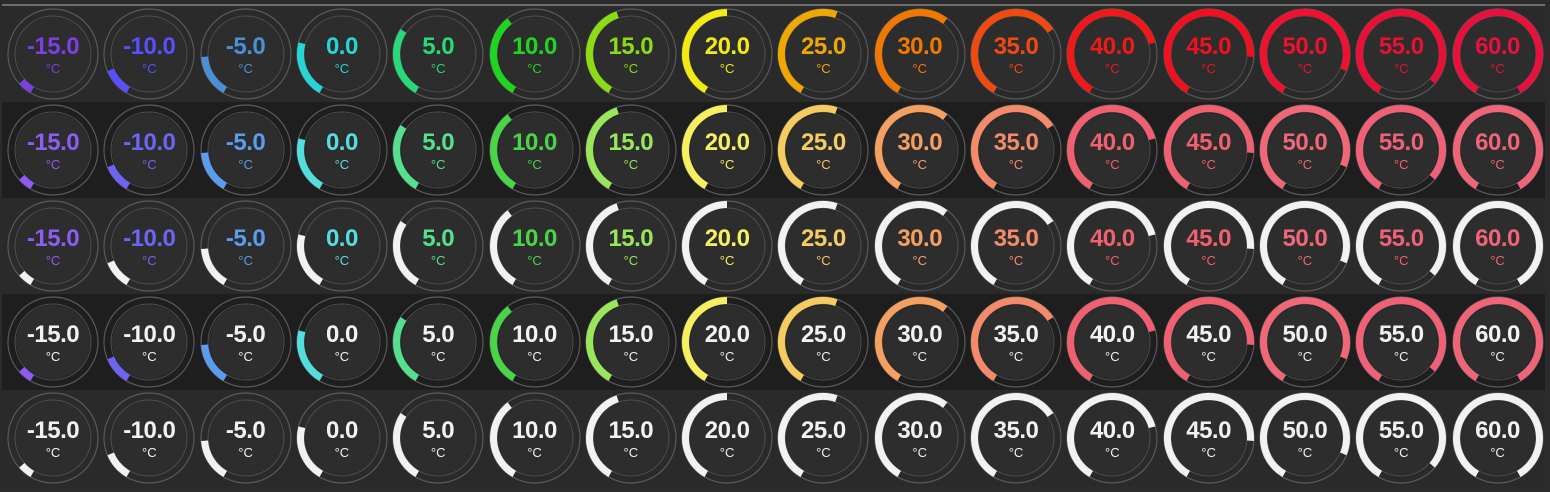 This screenshot has height=492, width=1550. I want to click on gauge-value: 25.0, so click(823, 430).